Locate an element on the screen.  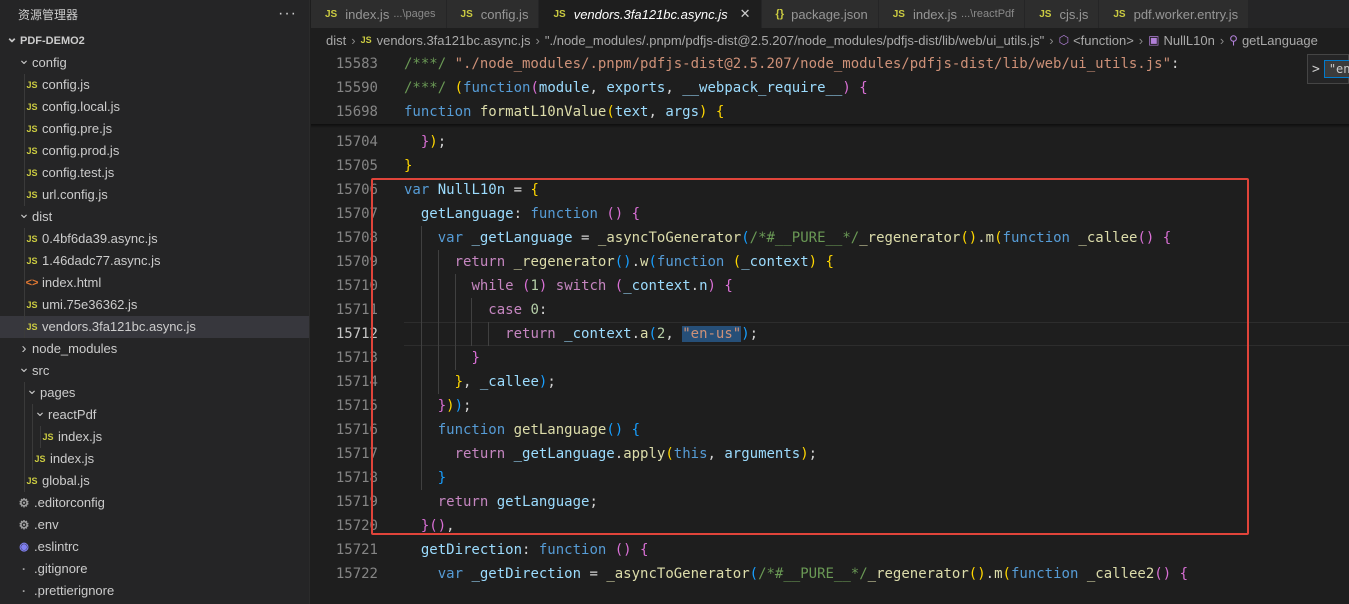
editor-tab: JS index.js ...\pages is located at coordinates (379, 14).